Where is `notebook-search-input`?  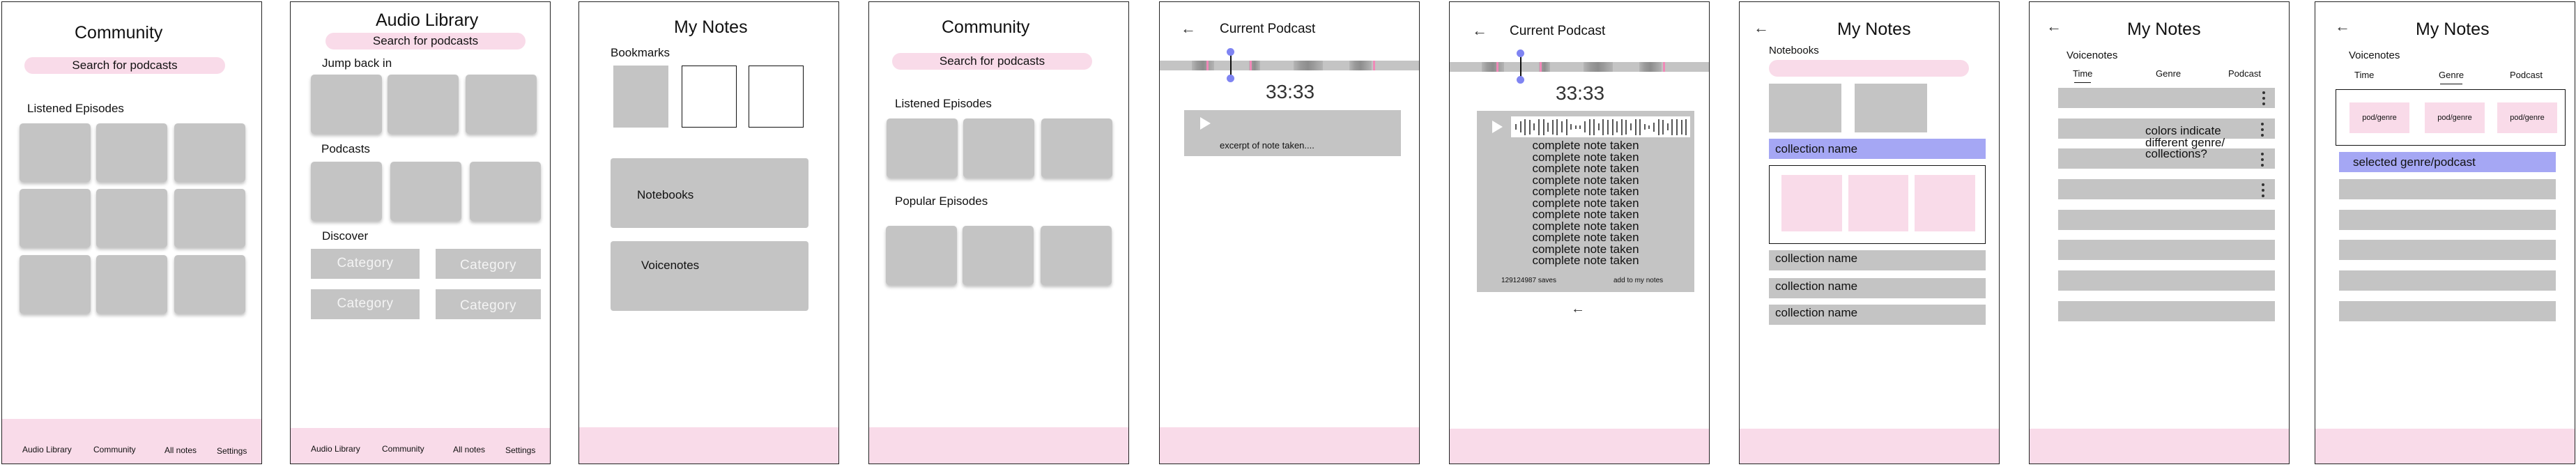 notebook-search-input is located at coordinates (1869, 68).